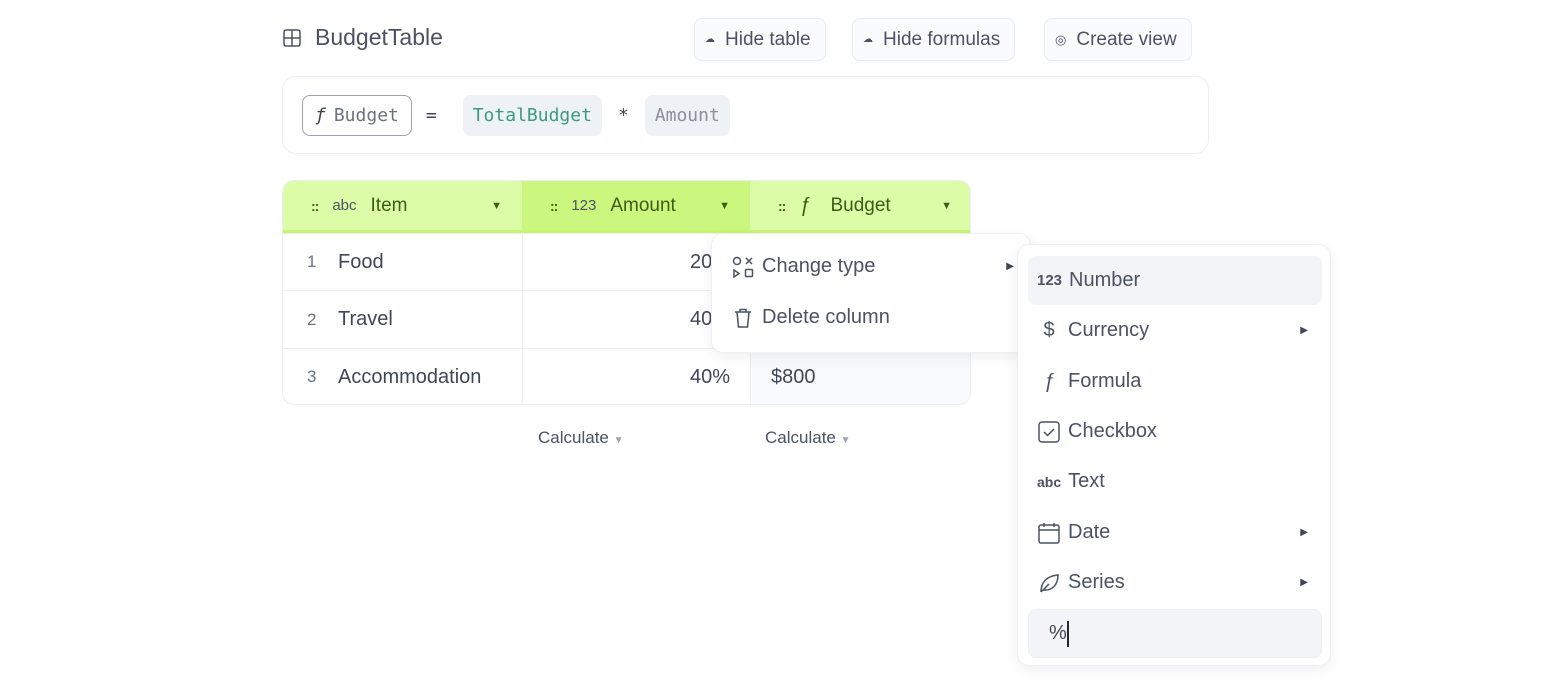  Describe the element at coordinates (743, 267) in the screenshot. I see `shapes-icon` at that location.